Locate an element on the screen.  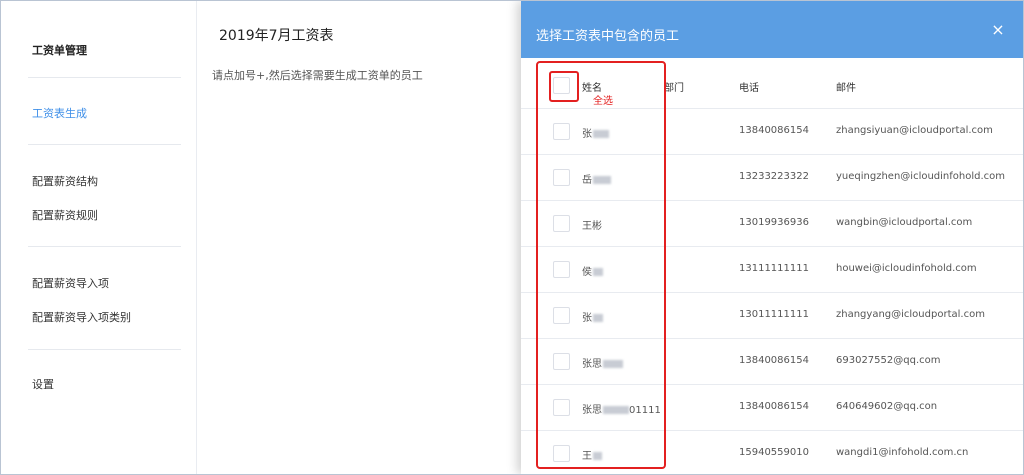
sidebar-item-generate-payroll: 工资表生成 is located at coordinates (59, 113).